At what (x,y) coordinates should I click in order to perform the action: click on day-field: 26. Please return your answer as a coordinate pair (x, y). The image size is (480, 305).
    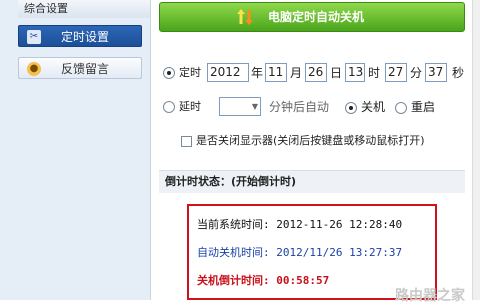
    Looking at the image, I should click on (316, 72).